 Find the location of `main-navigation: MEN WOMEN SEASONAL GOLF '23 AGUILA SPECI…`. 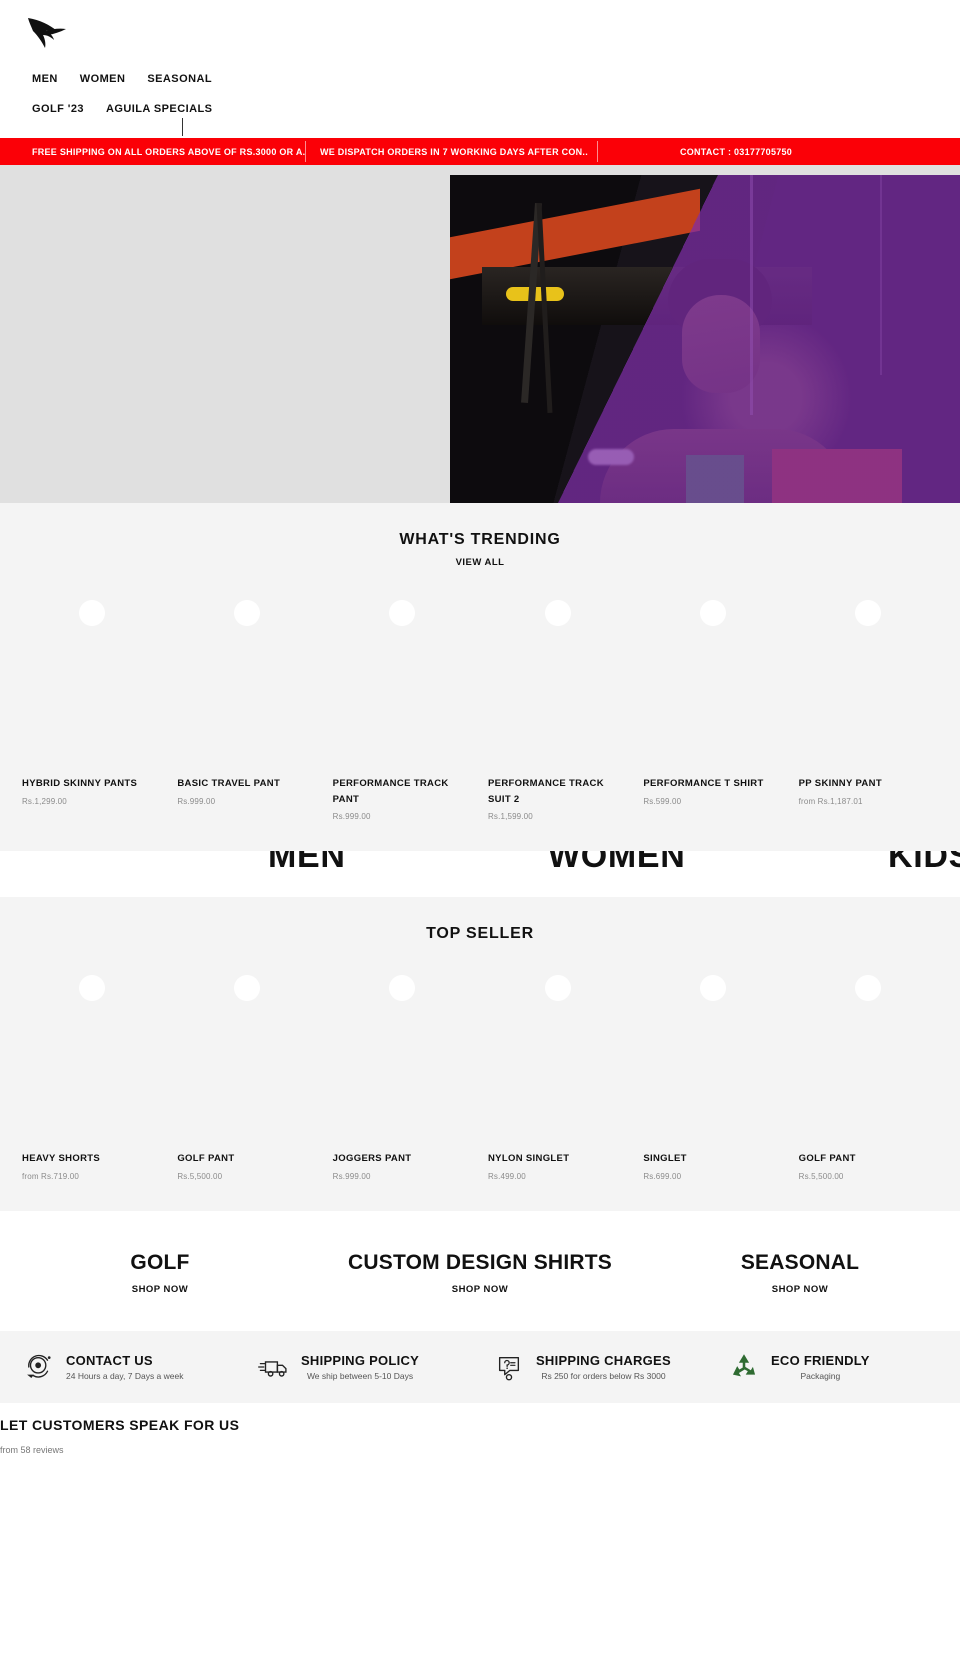

main-navigation: MEN WOMEN SEASONAL GOLF '23 AGUILA SPECI… is located at coordinates (480, 94).